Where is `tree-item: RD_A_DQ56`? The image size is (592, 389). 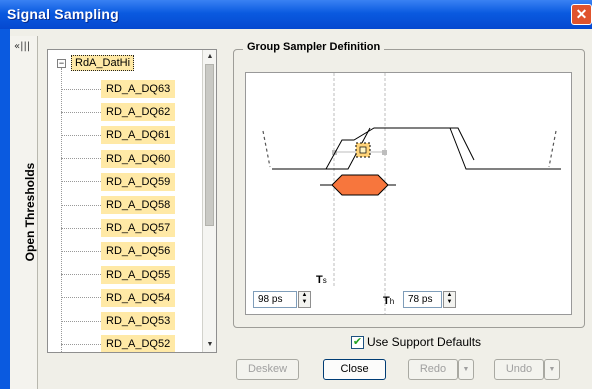
tree-item: RD_A_DQ56 is located at coordinates (118, 251).